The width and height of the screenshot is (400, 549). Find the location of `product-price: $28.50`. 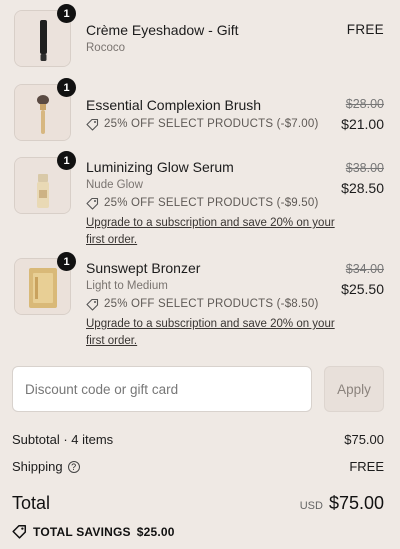

product-price: $28.50 is located at coordinates (362, 188).